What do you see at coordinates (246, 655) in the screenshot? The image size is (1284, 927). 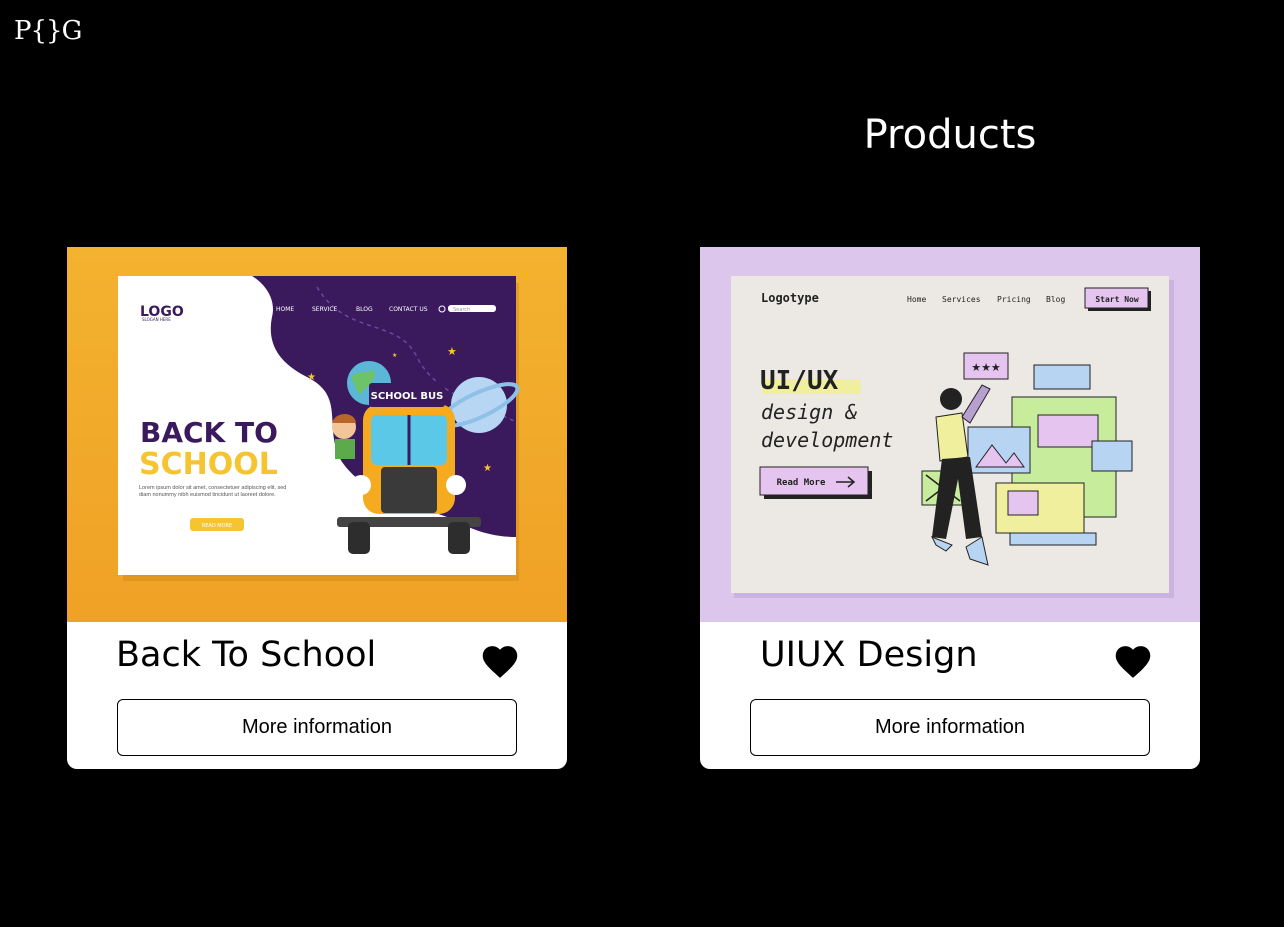 I see `product-name: Back To School` at bounding box center [246, 655].